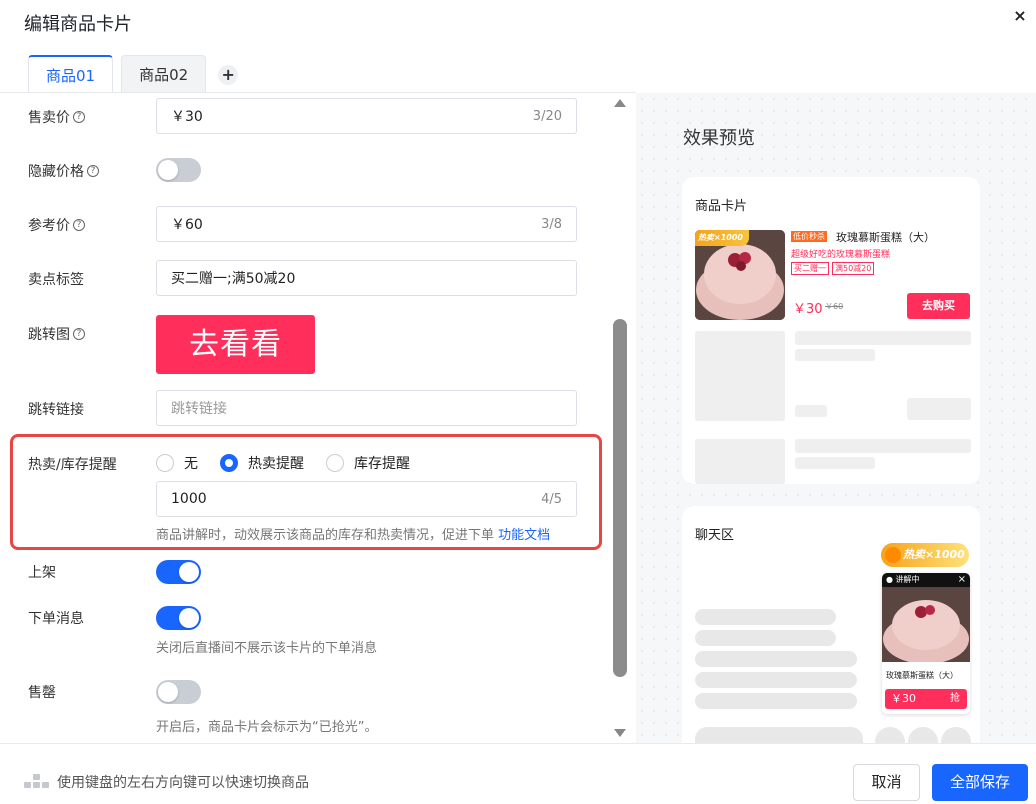  What do you see at coordinates (721, 206) in the screenshot?
I see `product-card-label: 商品卡片` at bounding box center [721, 206].